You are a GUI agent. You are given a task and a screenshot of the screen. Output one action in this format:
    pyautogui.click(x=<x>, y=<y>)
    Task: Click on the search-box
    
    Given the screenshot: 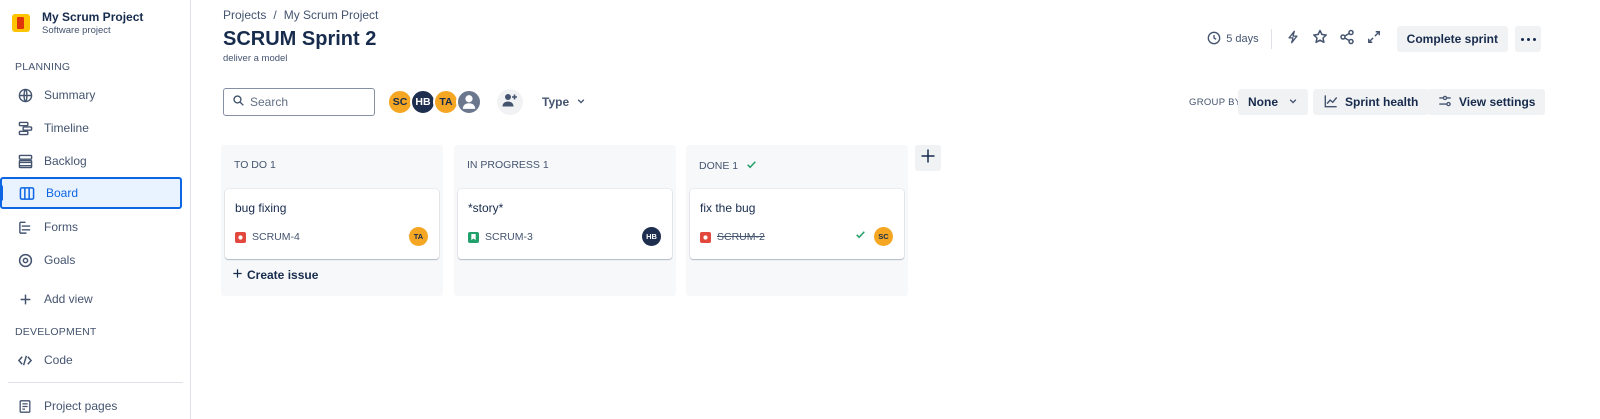 What is the action you would take?
    pyautogui.click(x=299, y=102)
    